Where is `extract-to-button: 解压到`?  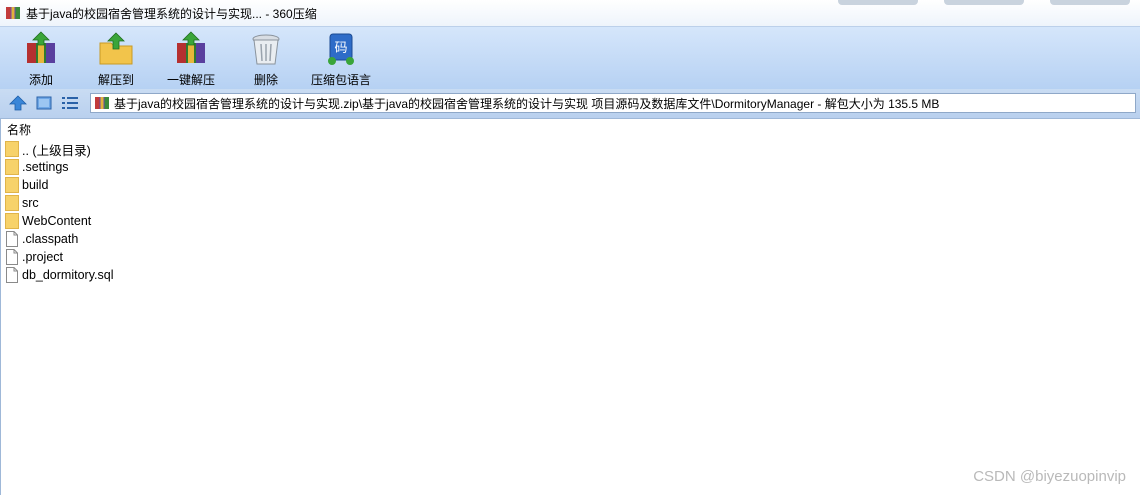 extract-to-button: 解压到 is located at coordinates (116, 60).